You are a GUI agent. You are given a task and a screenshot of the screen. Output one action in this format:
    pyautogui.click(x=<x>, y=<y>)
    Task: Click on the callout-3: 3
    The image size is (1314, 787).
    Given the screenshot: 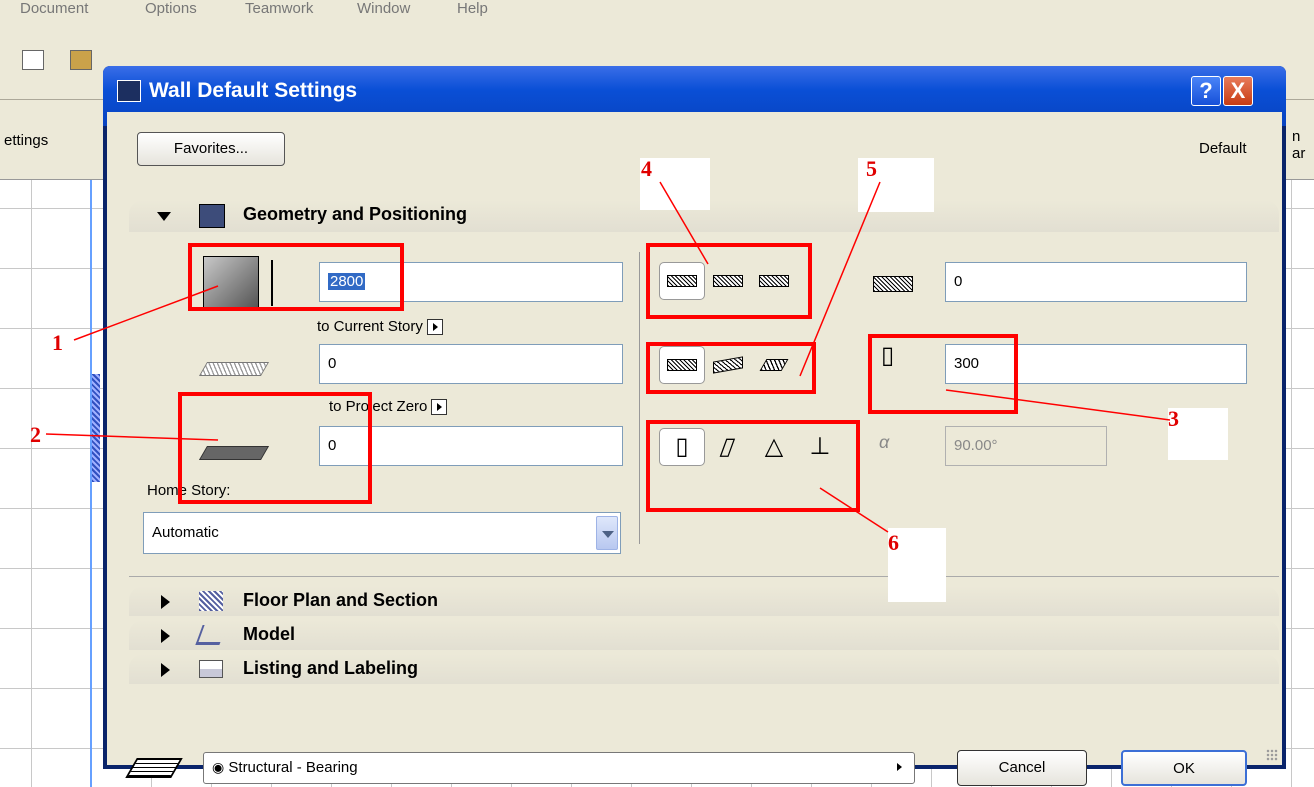 What is the action you would take?
    pyautogui.click(x=1173, y=418)
    